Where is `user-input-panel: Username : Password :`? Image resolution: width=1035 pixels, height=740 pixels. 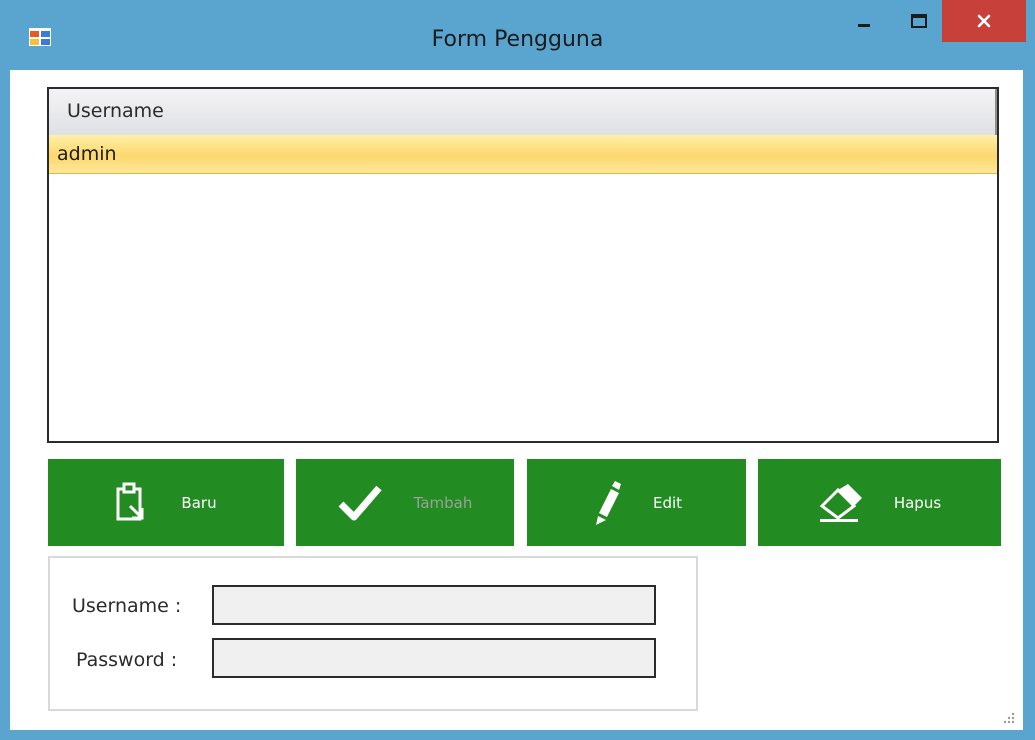 user-input-panel: Username : Password : is located at coordinates (373, 633).